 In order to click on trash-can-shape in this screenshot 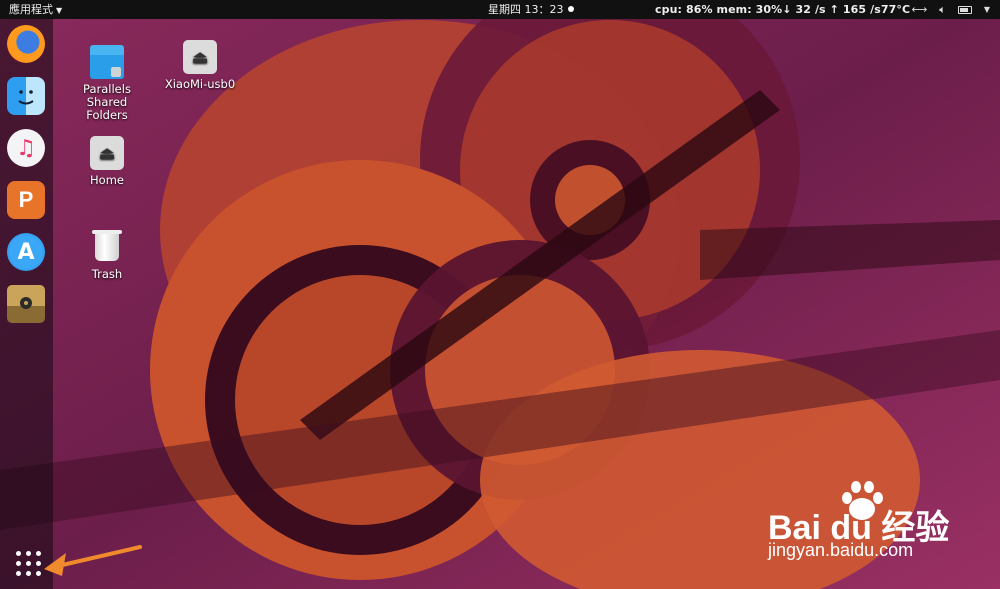, I will do `click(107, 245)`.